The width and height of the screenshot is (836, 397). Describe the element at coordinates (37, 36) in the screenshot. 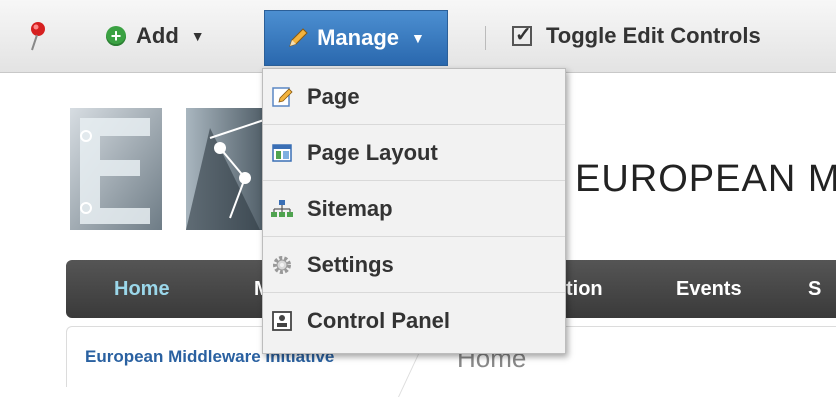

I see `pin-icon` at that location.